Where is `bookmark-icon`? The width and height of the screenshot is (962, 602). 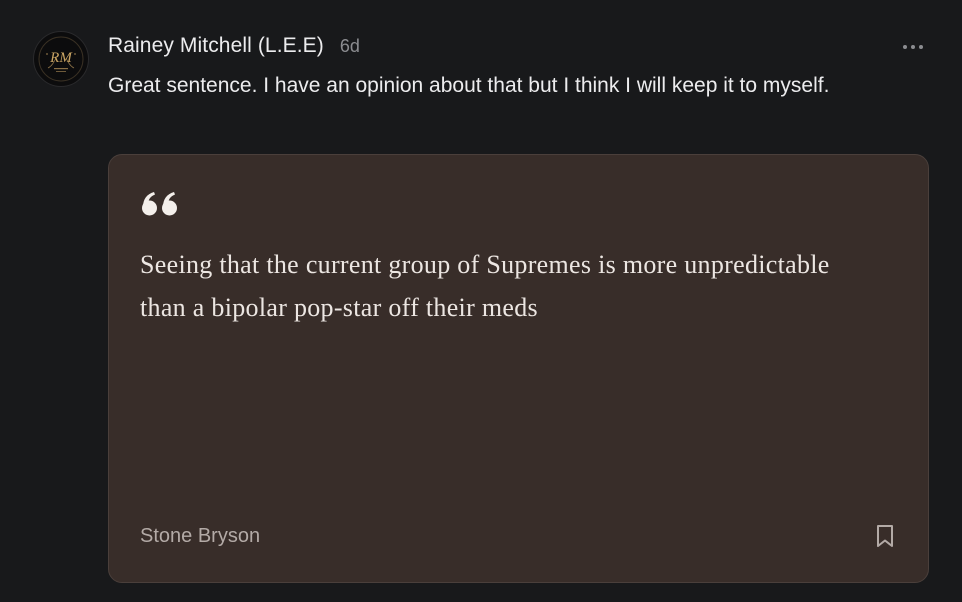 bookmark-icon is located at coordinates (885, 536).